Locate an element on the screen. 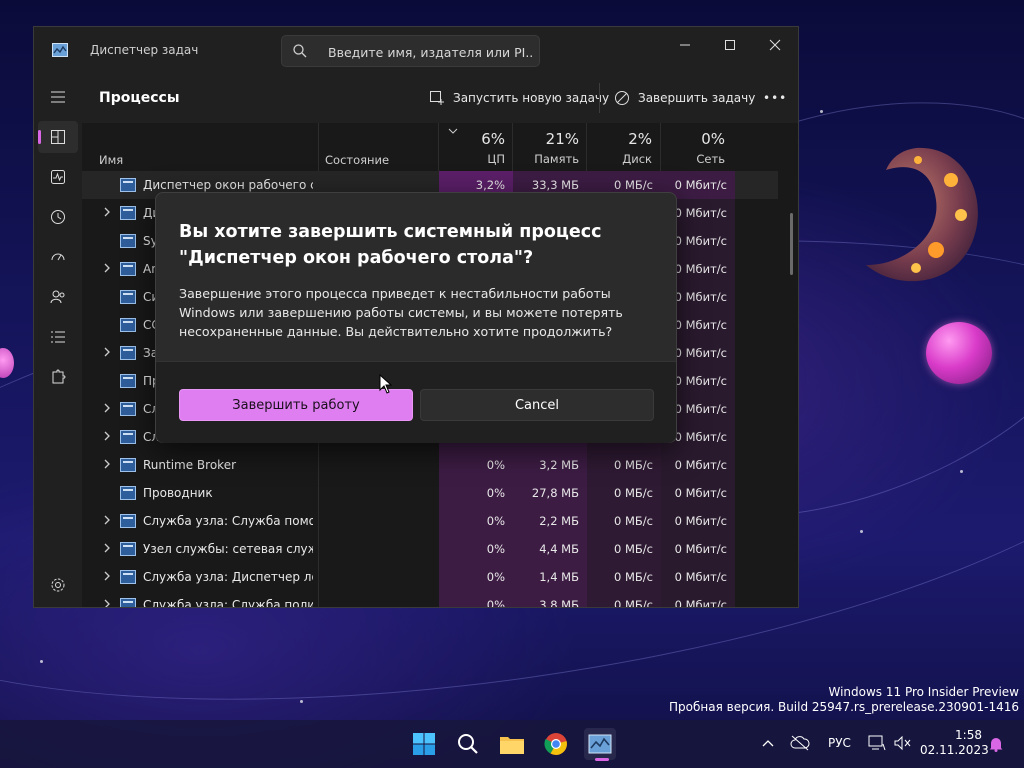 This screenshot has height=768, width=1024. app-history-icon is located at coordinates (58, 217).